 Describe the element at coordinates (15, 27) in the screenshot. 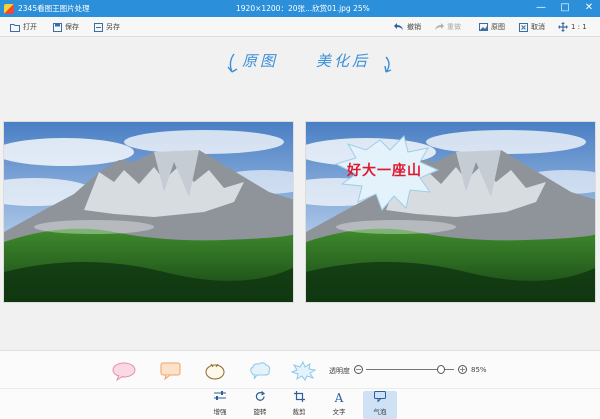

I see `folder-icon` at that location.